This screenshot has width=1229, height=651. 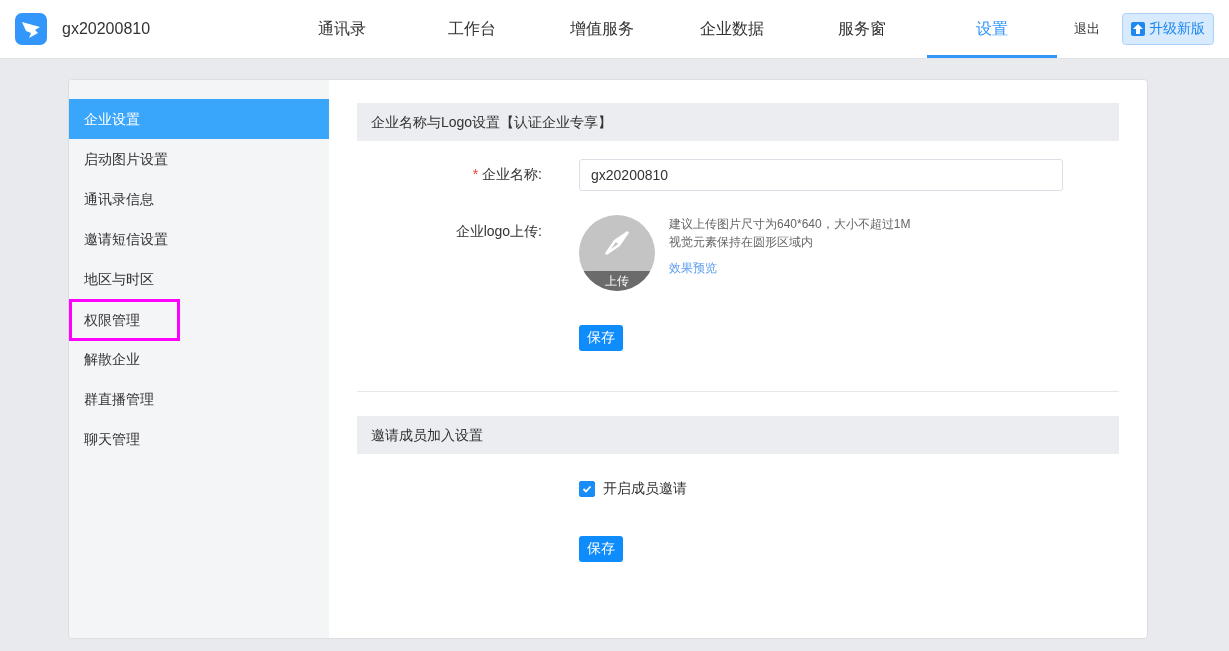 I want to click on field-label: * 企业名称:, so click(x=506, y=175).